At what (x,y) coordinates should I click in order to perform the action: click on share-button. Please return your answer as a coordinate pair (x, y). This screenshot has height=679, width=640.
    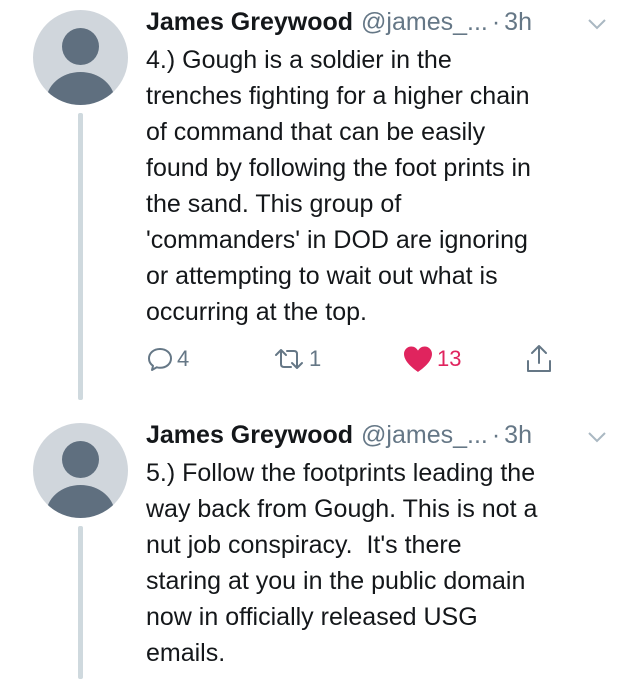
    Looking at the image, I should click on (539, 359).